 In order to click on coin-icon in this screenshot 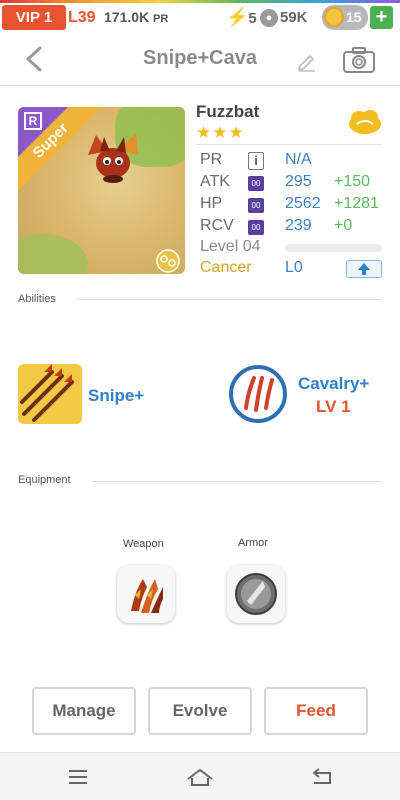, I will do `click(334, 17)`.